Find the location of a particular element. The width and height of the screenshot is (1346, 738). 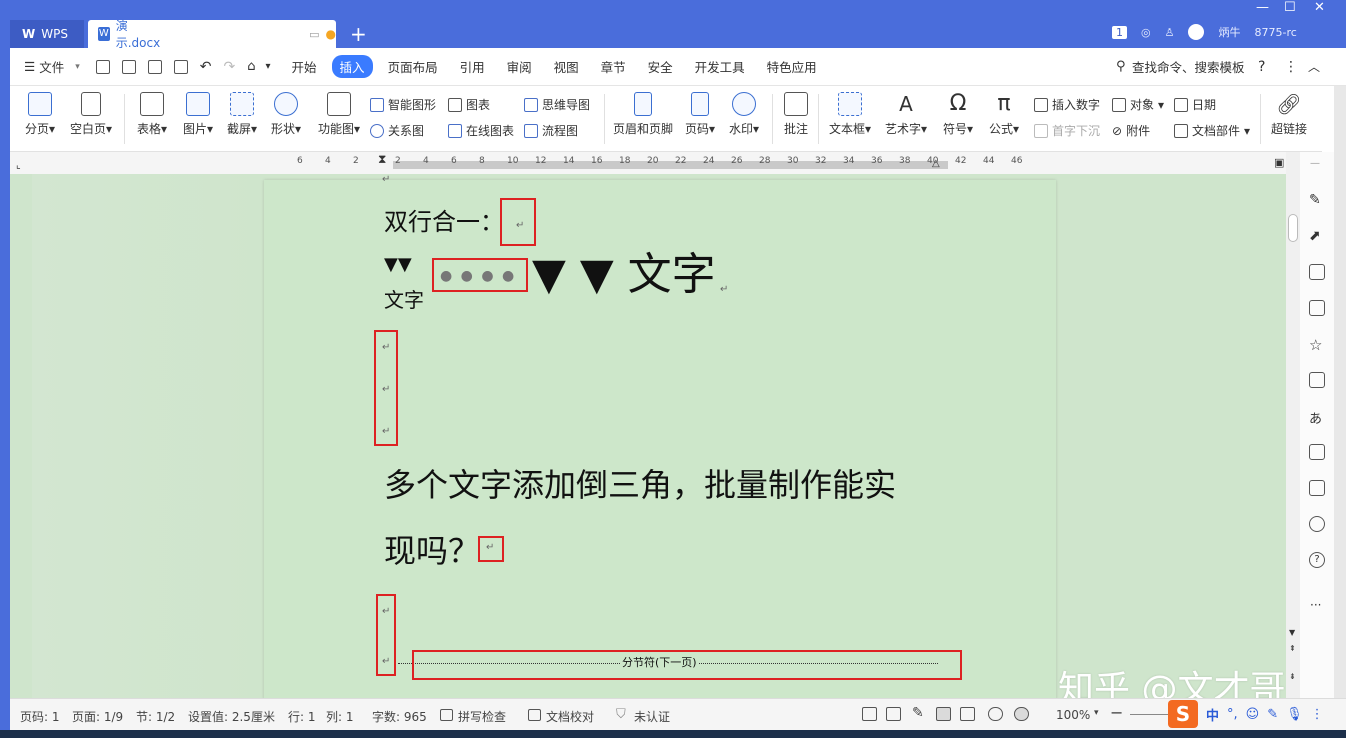

menu-page-layout: 页面布局 is located at coordinates (413, 66).